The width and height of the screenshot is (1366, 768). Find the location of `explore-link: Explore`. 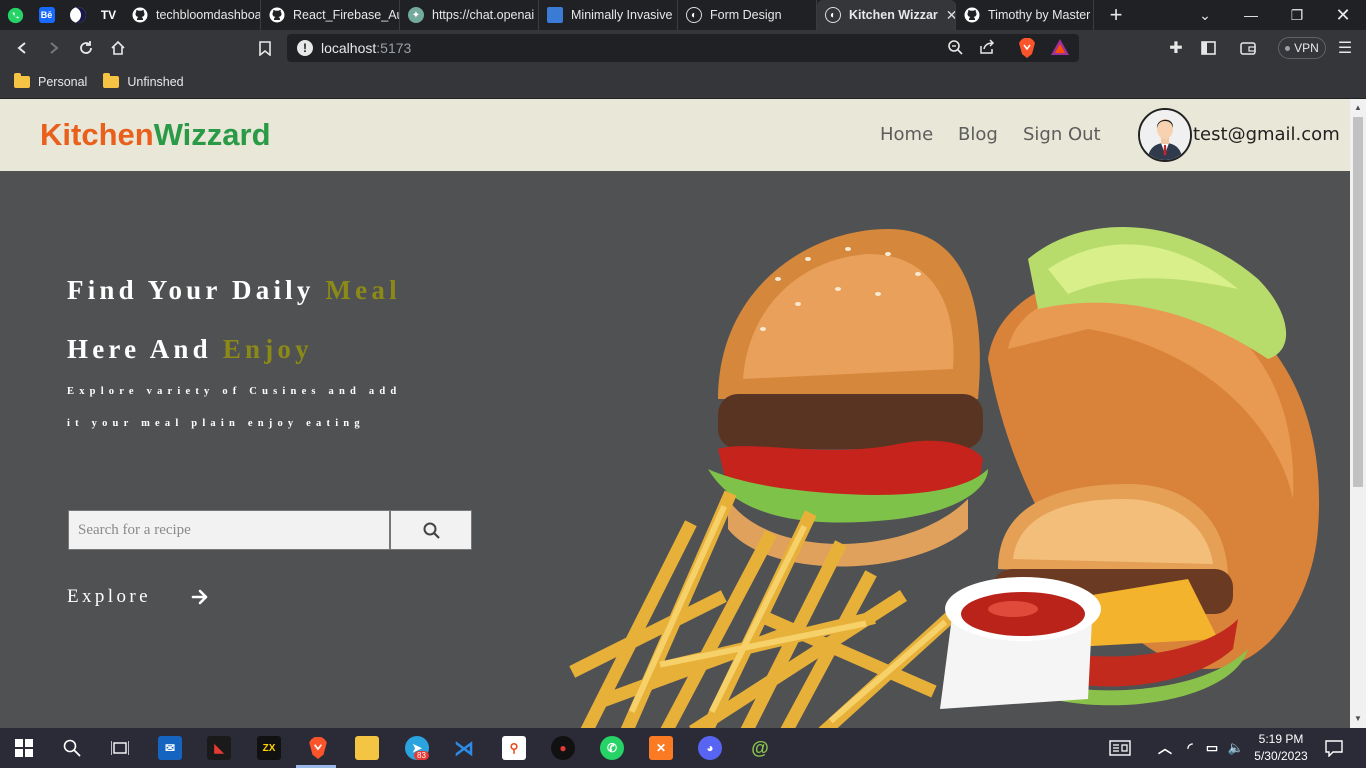

explore-link: Explore is located at coordinates (109, 597).